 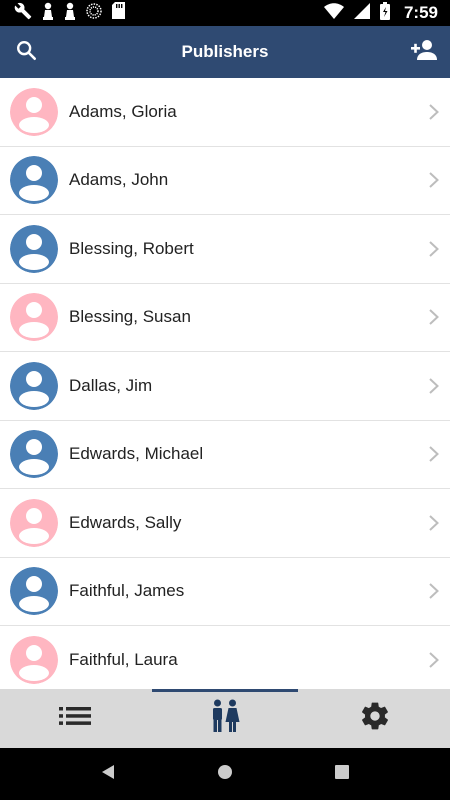 I want to click on list-icon, so click(x=75, y=718).